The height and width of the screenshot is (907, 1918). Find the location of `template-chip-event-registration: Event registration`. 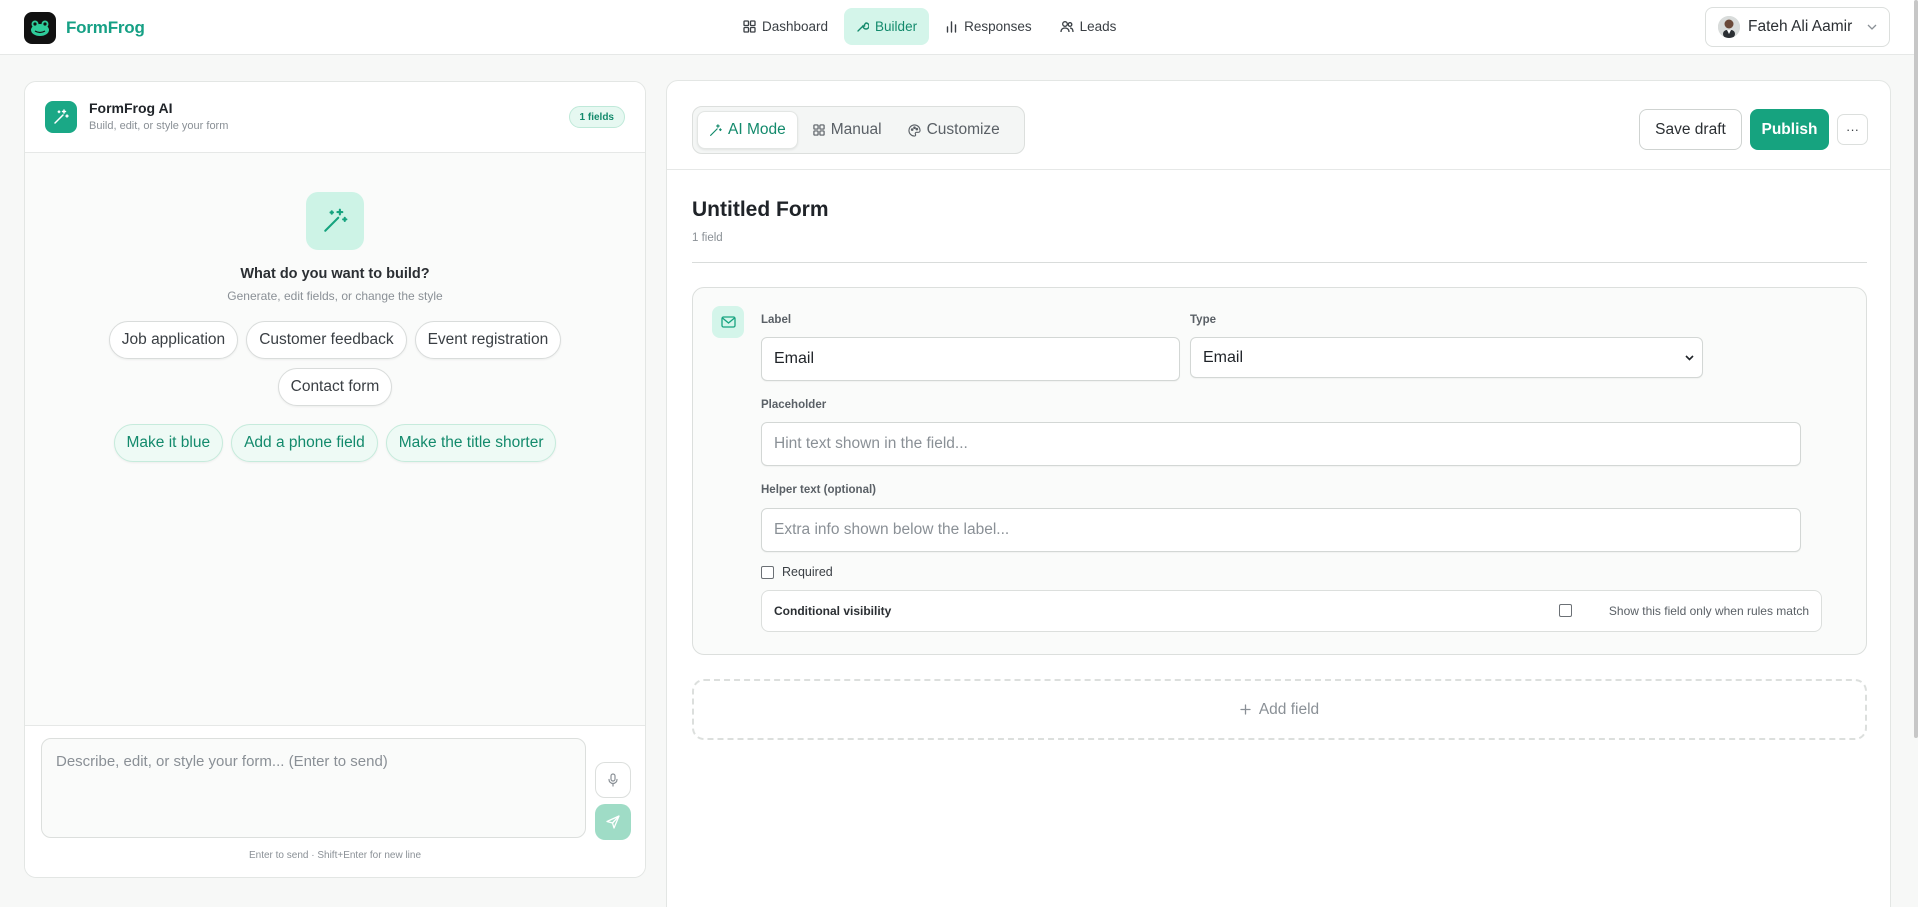

template-chip-event-registration: Event registration is located at coordinates (488, 340).